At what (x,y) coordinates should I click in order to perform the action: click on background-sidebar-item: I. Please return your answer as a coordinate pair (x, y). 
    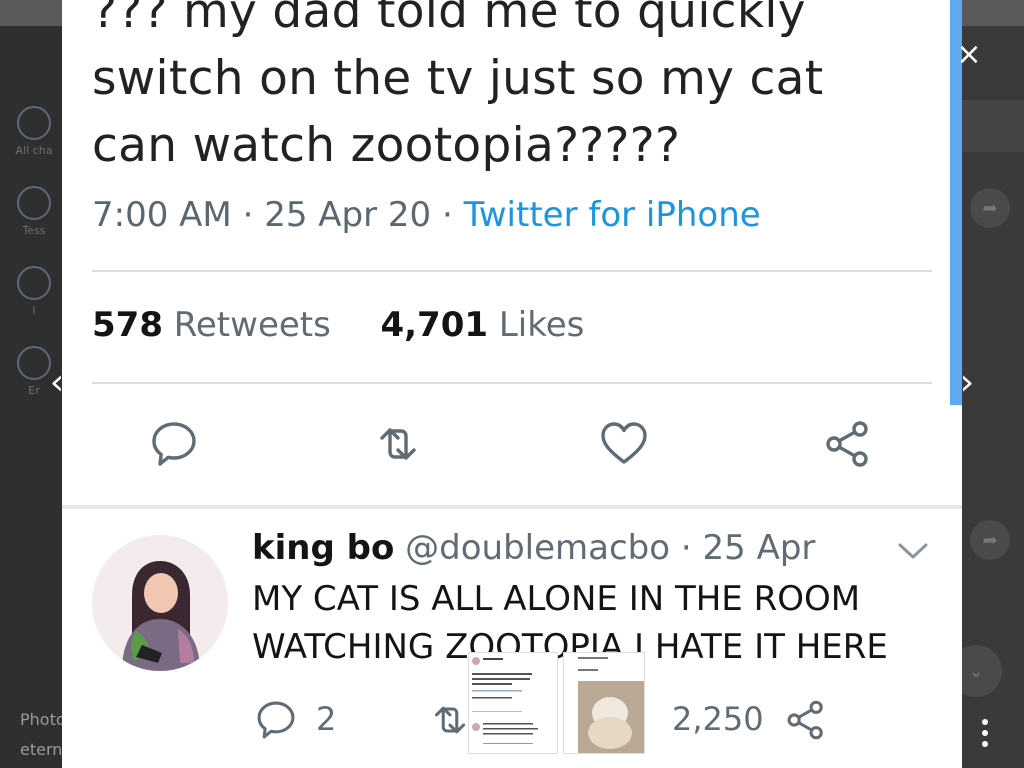
    Looking at the image, I should click on (34, 291).